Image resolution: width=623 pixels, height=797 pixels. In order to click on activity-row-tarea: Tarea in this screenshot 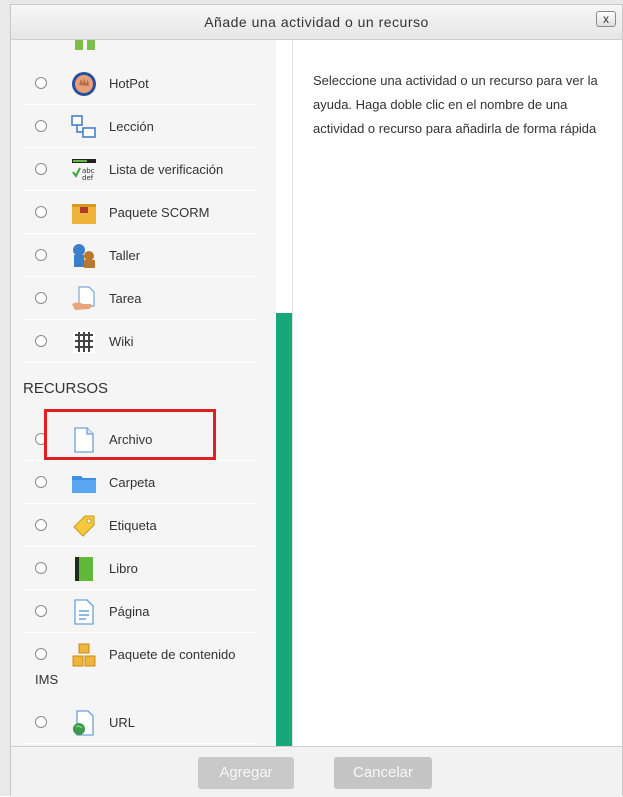, I will do `click(141, 298)`.